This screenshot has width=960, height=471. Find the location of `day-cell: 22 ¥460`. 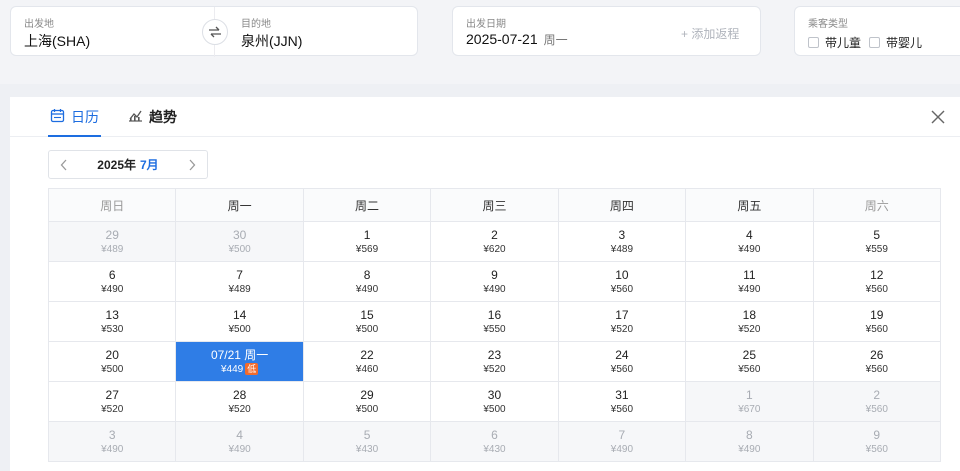

day-cell: 22 ¥460 is located at coordinates (367, 361).